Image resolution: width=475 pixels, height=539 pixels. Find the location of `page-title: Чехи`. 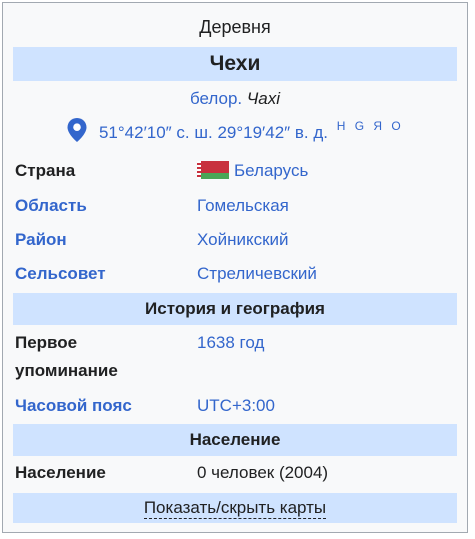

page-title: Чехи is located at coordinates (235, 64).